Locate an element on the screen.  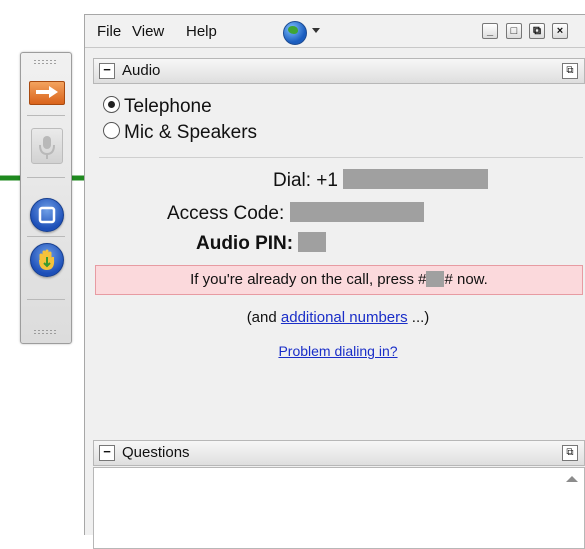
raise-hand-button is located at coordinates (47, 260).